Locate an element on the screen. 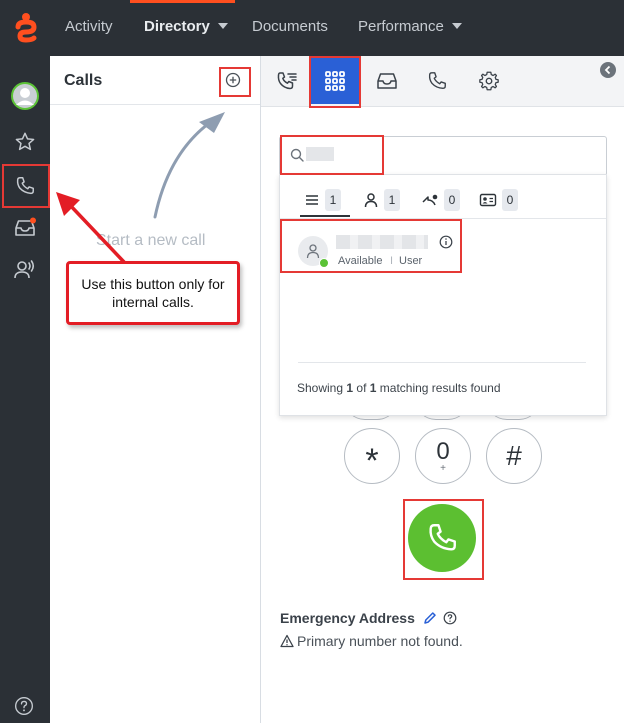 The width and height of the screenshot is (624, 723). annotation-arrows is located at coordinates (140, 188).